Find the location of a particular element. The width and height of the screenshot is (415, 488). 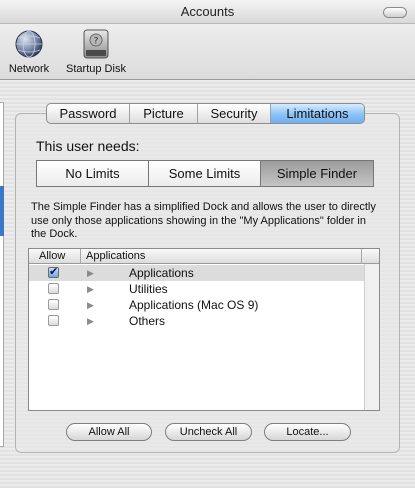

row-label: Applications (Mac OS 9) is located at coordinates (194, 305).